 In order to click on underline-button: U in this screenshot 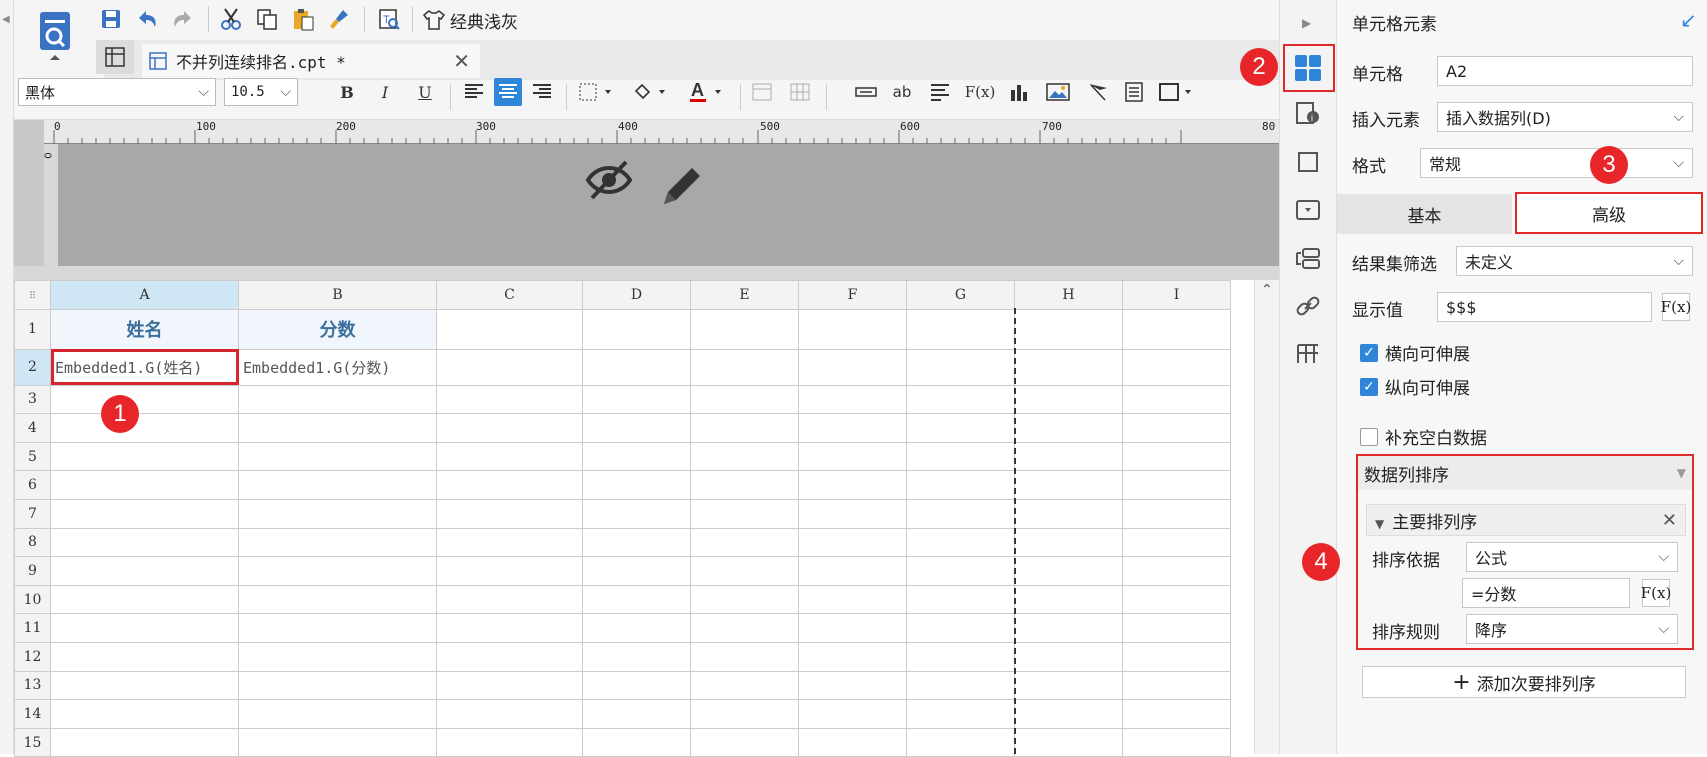, I will do `click(425, 92)`.